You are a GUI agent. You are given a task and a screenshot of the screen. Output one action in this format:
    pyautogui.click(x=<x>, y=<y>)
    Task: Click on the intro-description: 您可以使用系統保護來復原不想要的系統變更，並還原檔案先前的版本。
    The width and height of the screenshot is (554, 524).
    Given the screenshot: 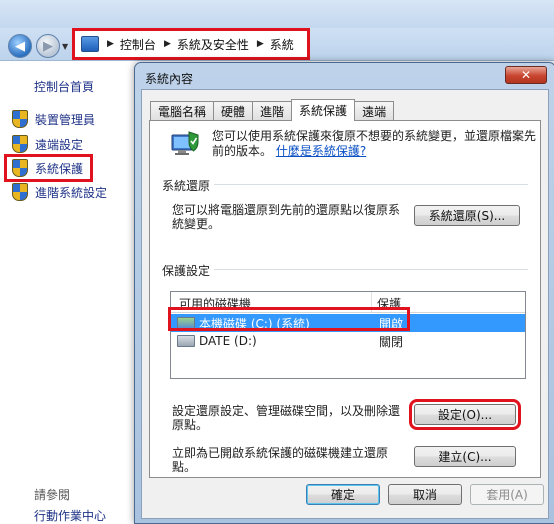 What is the action you would take?
    pyautogui.click(x=374, y=143)
    